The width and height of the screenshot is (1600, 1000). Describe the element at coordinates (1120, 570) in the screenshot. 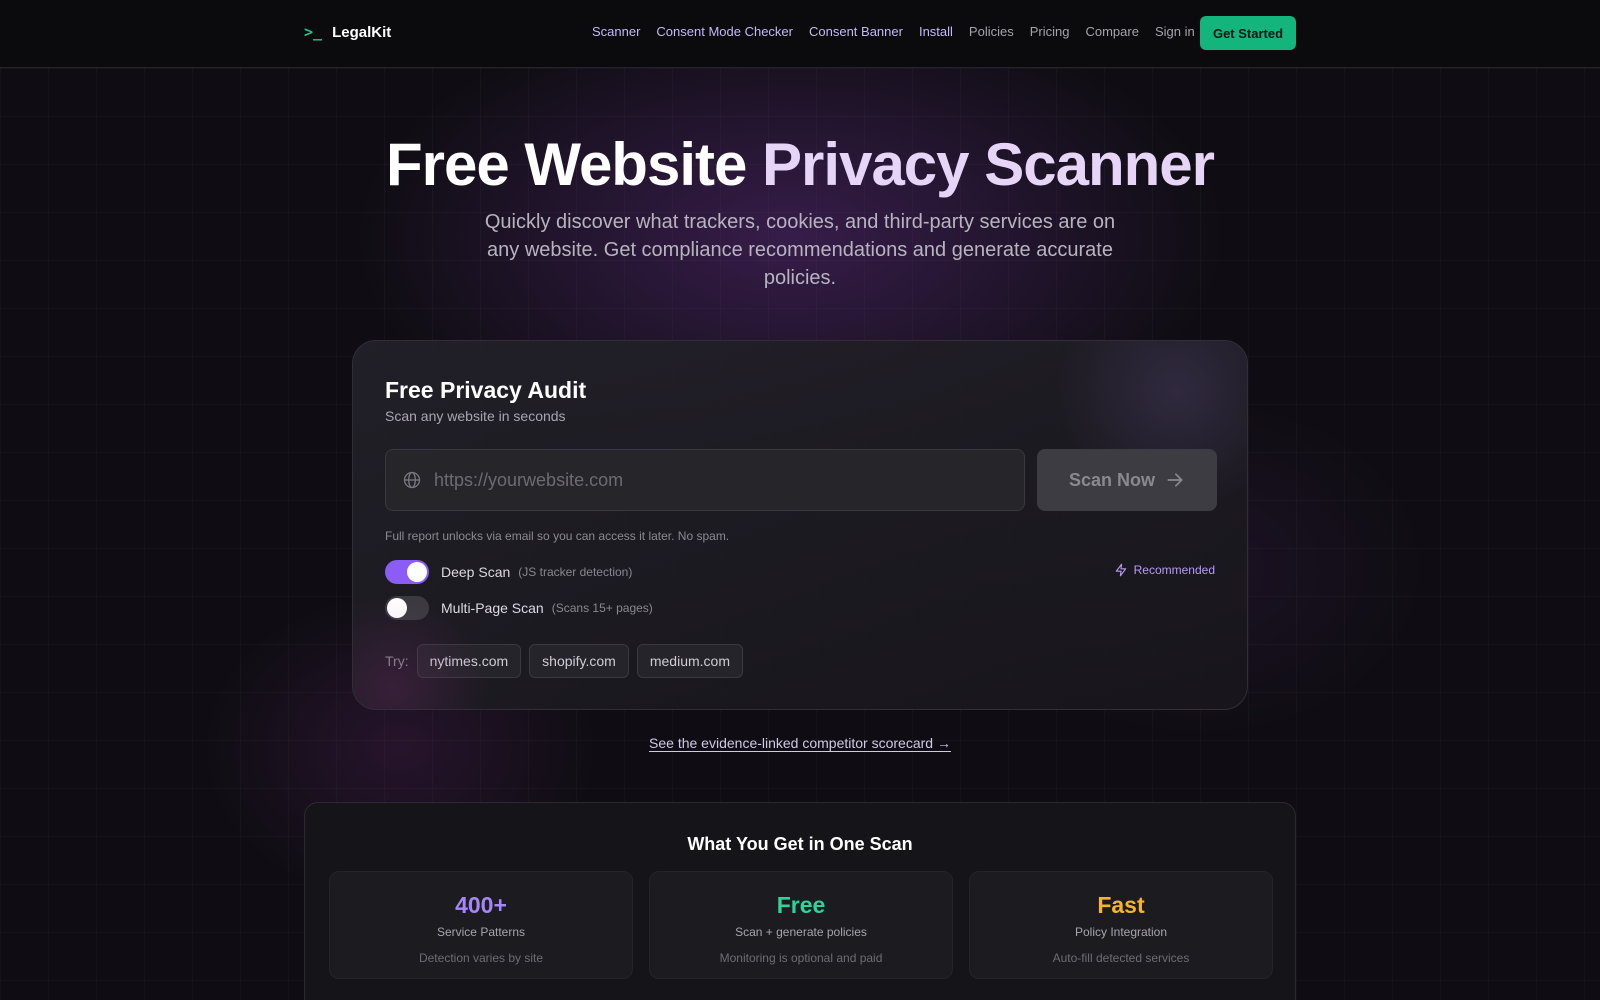

I see `lightning-icon` at that location.